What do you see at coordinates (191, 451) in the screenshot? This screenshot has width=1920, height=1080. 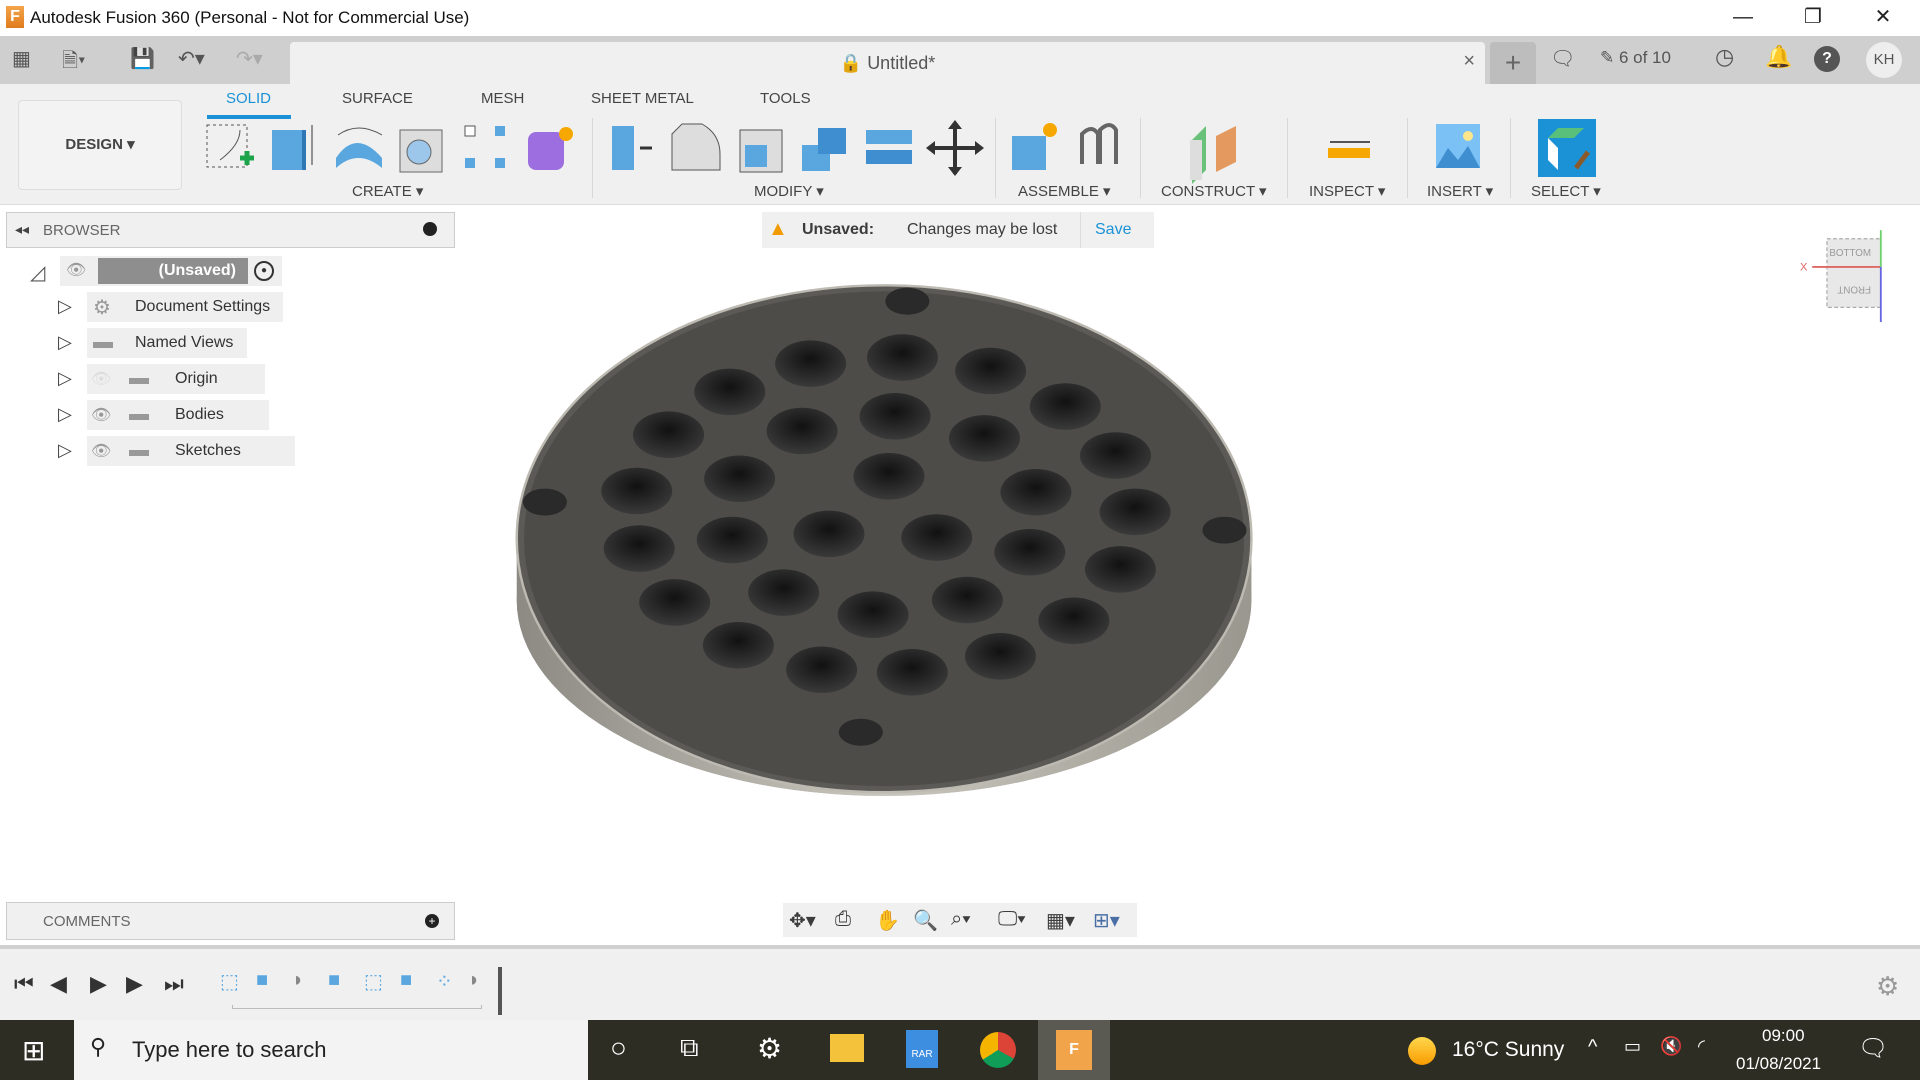 I see `browser-item: 👁 ▬ Sketches` at bounding box center [191, 451].